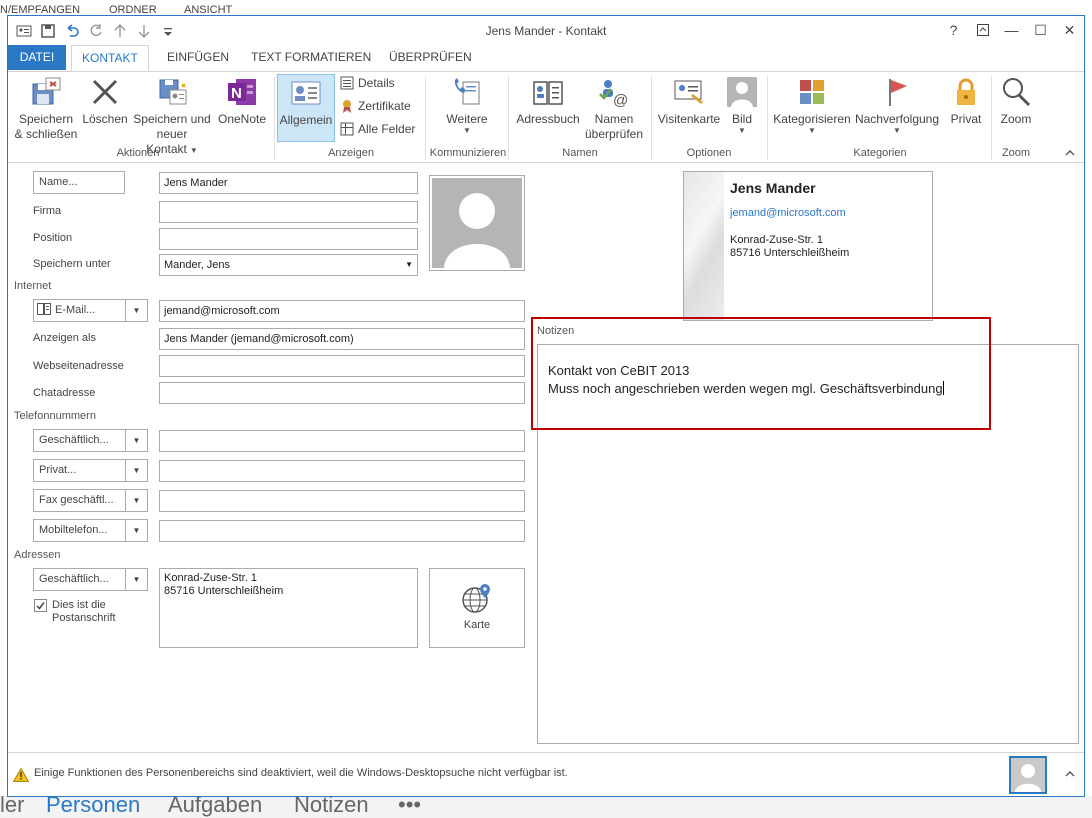  I want to click on card-name: Jens Mander, so click(773, 188).